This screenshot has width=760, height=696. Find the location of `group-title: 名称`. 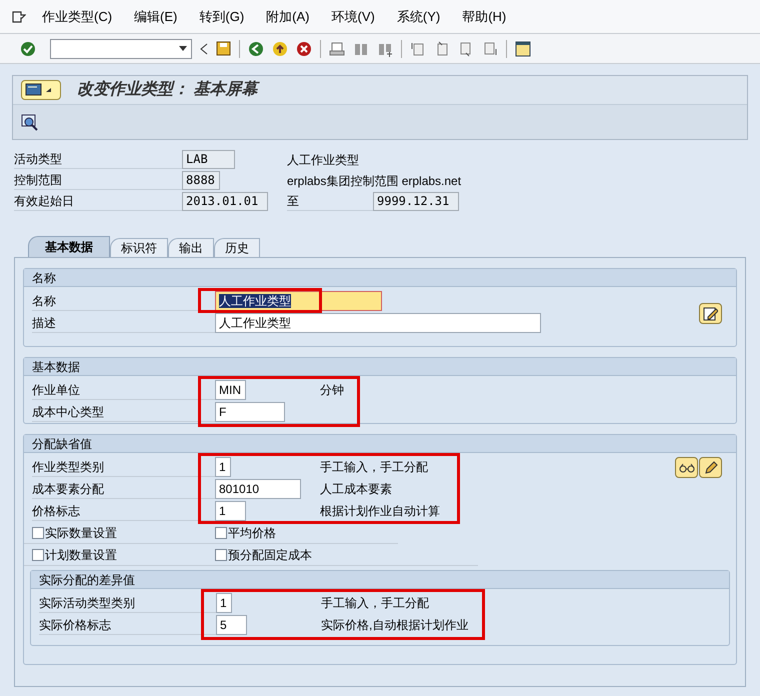

group-title: 名称 is located at coordinates (380, 278).